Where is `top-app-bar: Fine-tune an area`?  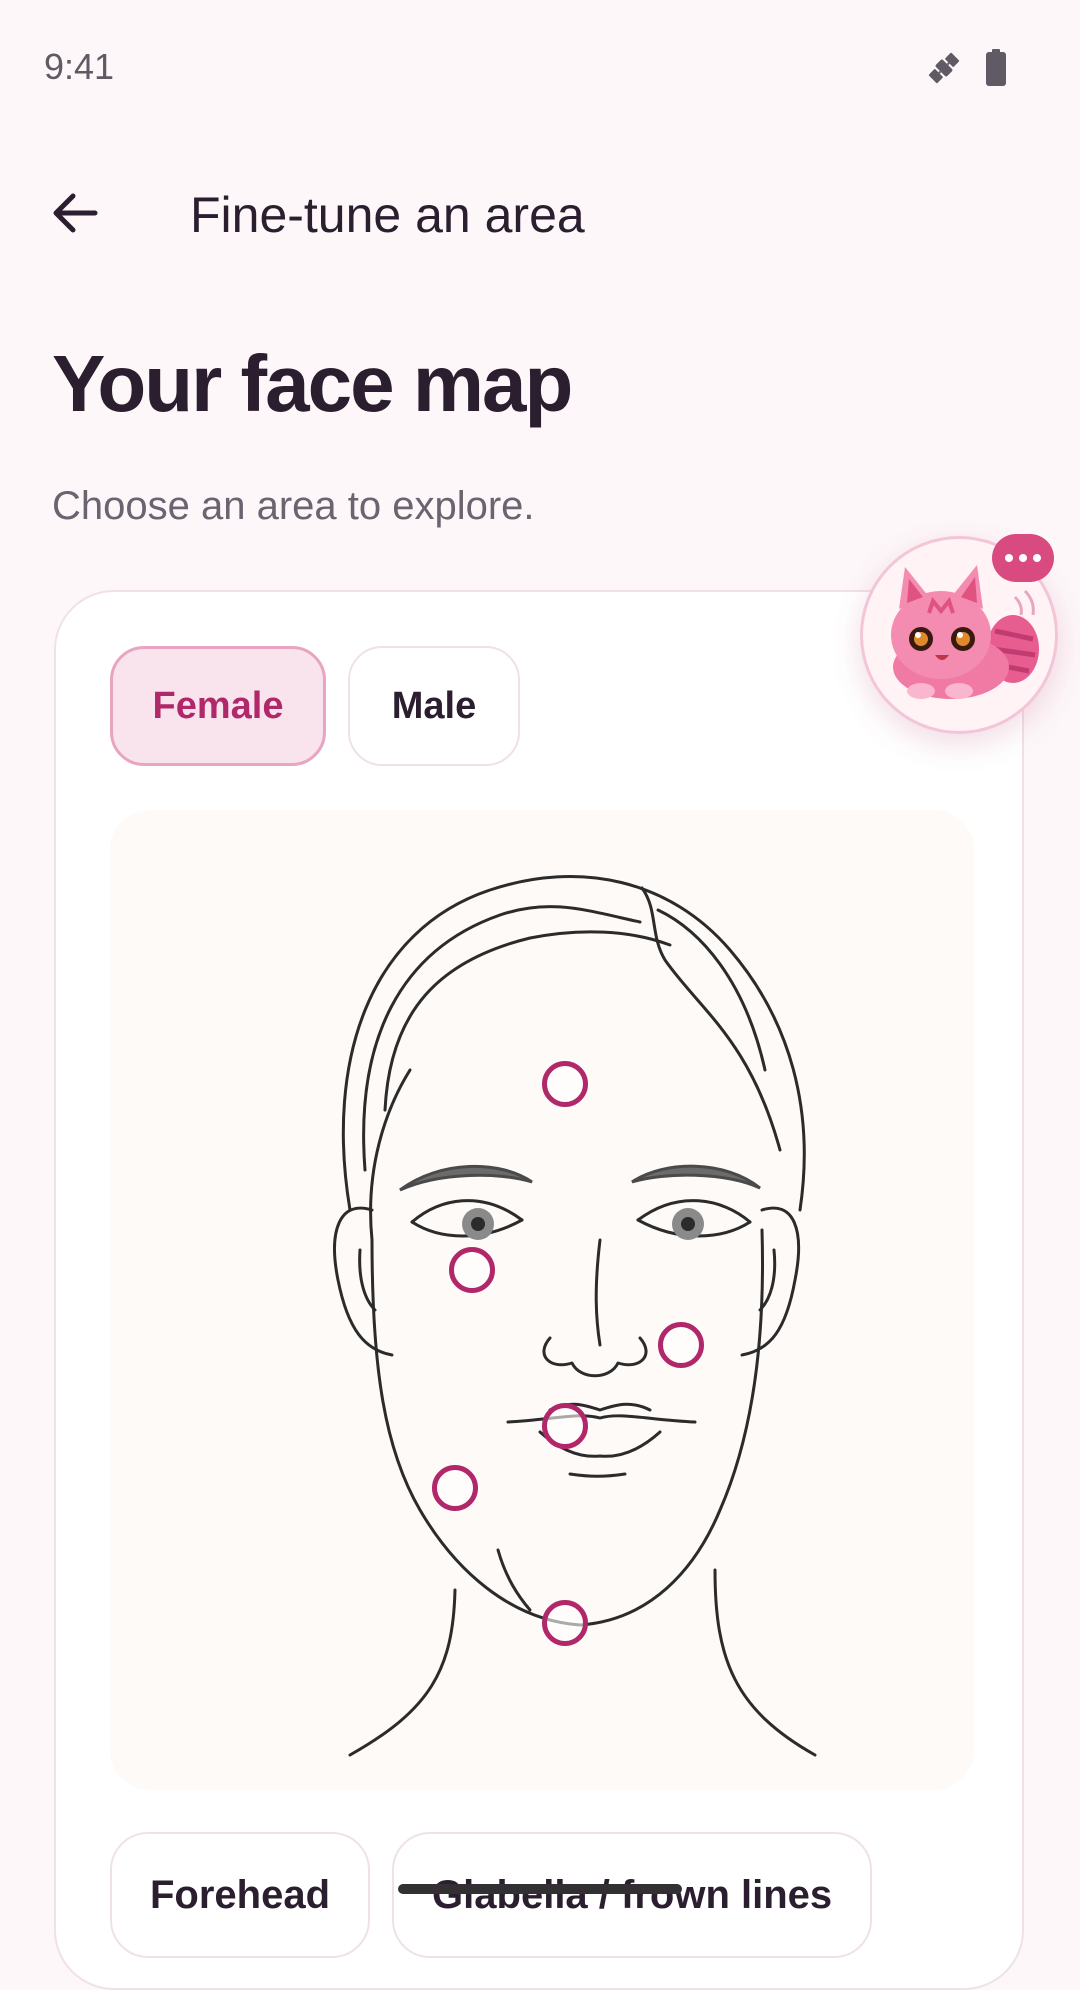 top-app-bar: Fine-tune an area is located at coordinates (540, 210).